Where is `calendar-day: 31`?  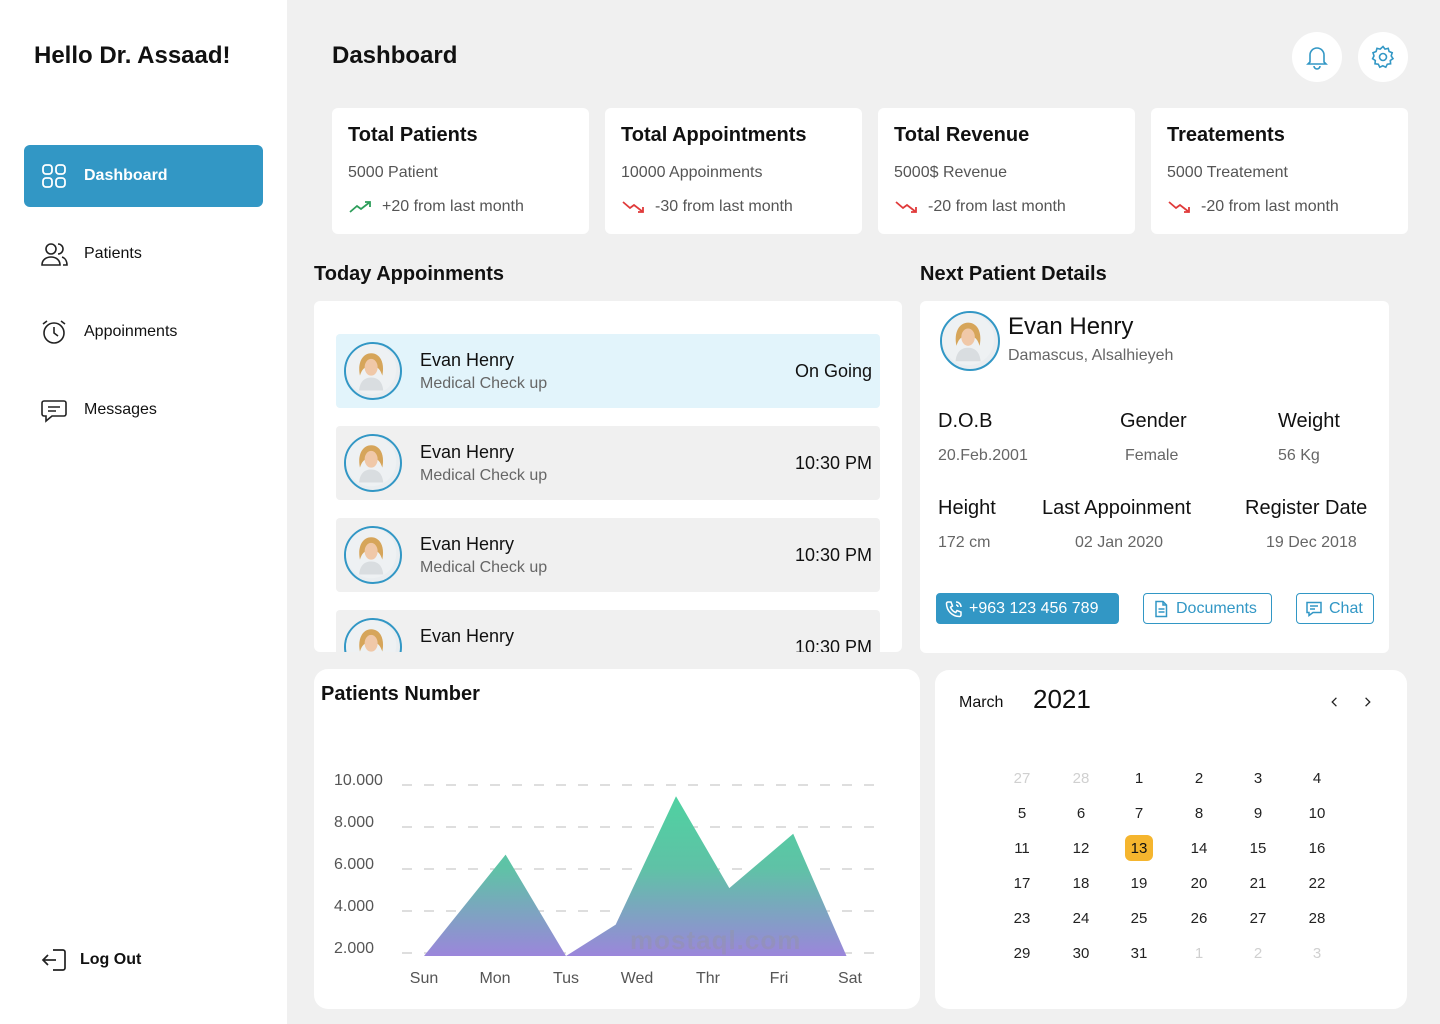
calendar-day: 31 is located at coordinates (1139, 953).